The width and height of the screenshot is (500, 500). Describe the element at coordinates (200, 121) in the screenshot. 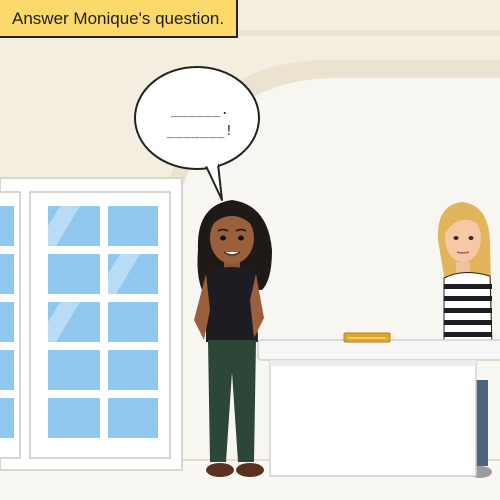

I see `speech-bubble-text: ______. _______!` at that location.